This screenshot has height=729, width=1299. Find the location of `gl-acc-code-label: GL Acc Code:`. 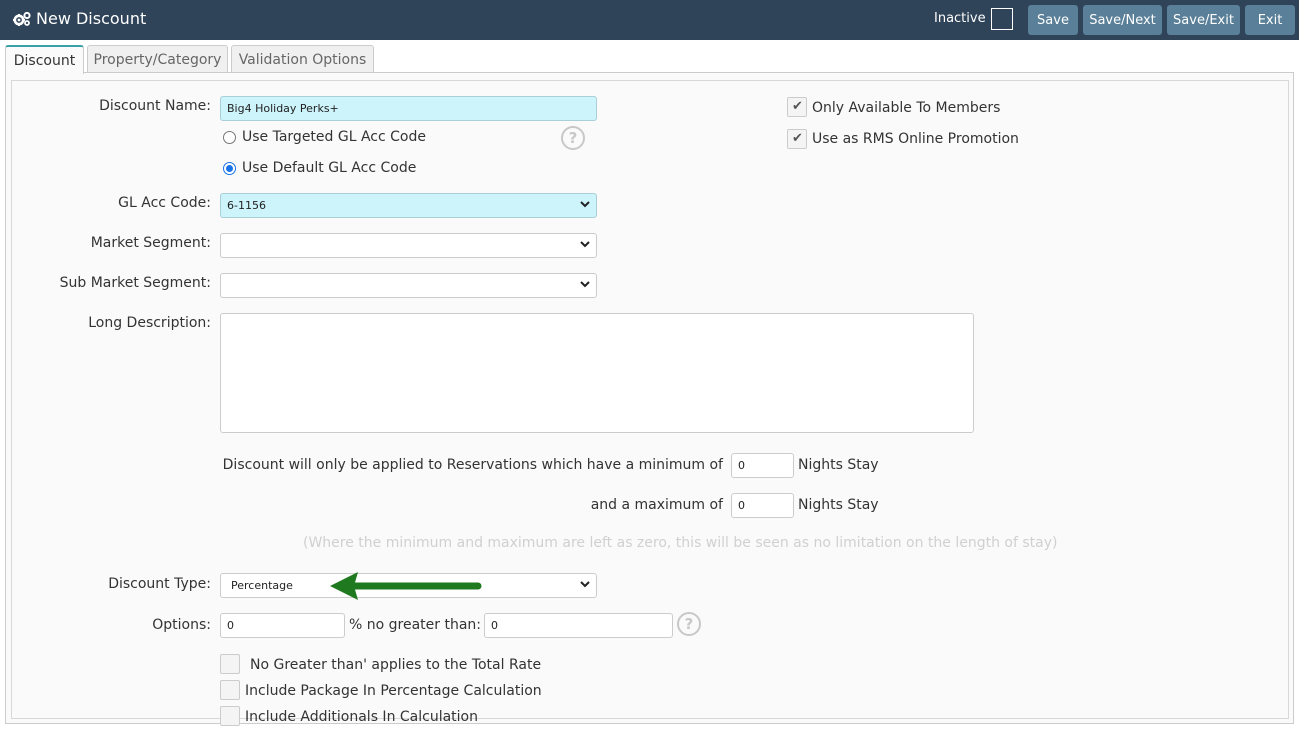

gl-acc-code-label: GL Acc Code: is located at coordinates (164, 203).